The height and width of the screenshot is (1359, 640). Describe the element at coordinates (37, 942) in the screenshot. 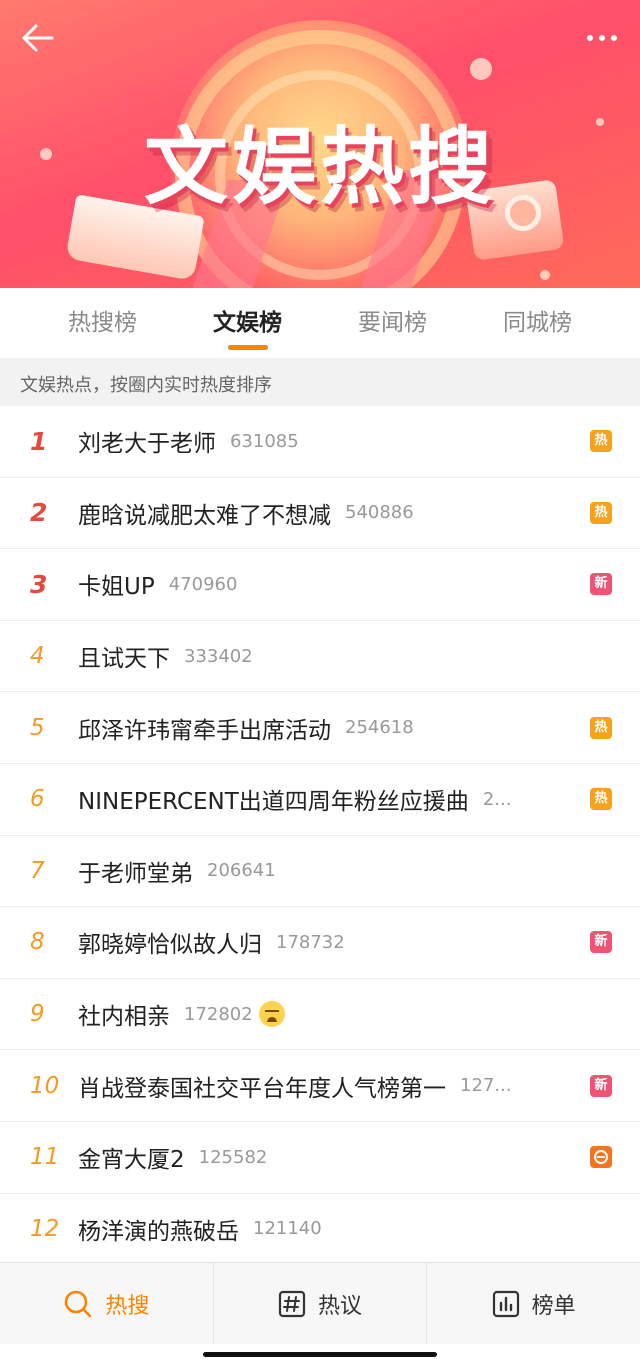

I see `rank-number: 8` at that location.